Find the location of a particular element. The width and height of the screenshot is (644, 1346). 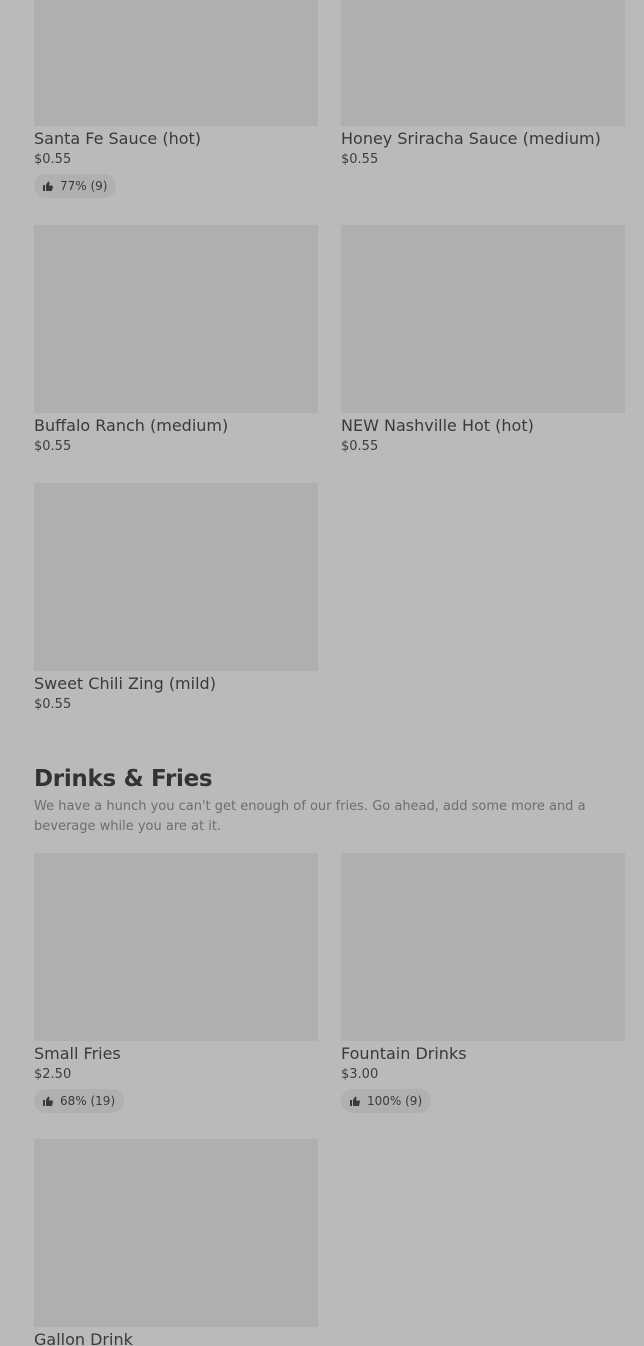

item-name: Santa Fe Sauce (hot) is located at coordinates (118, 138).